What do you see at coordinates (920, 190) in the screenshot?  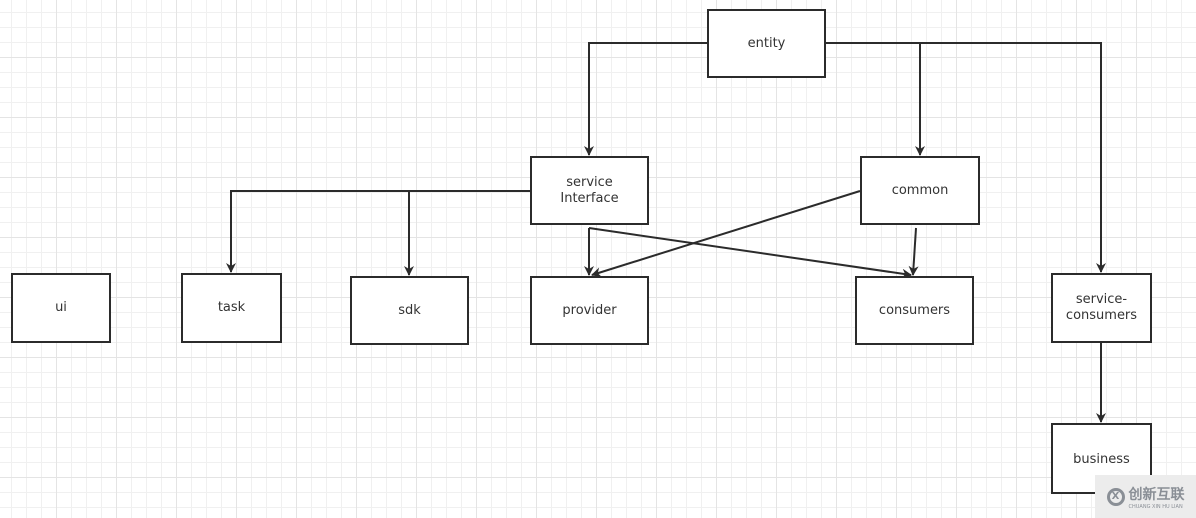 I see `node-common: common` at bounding box center [920, 190].